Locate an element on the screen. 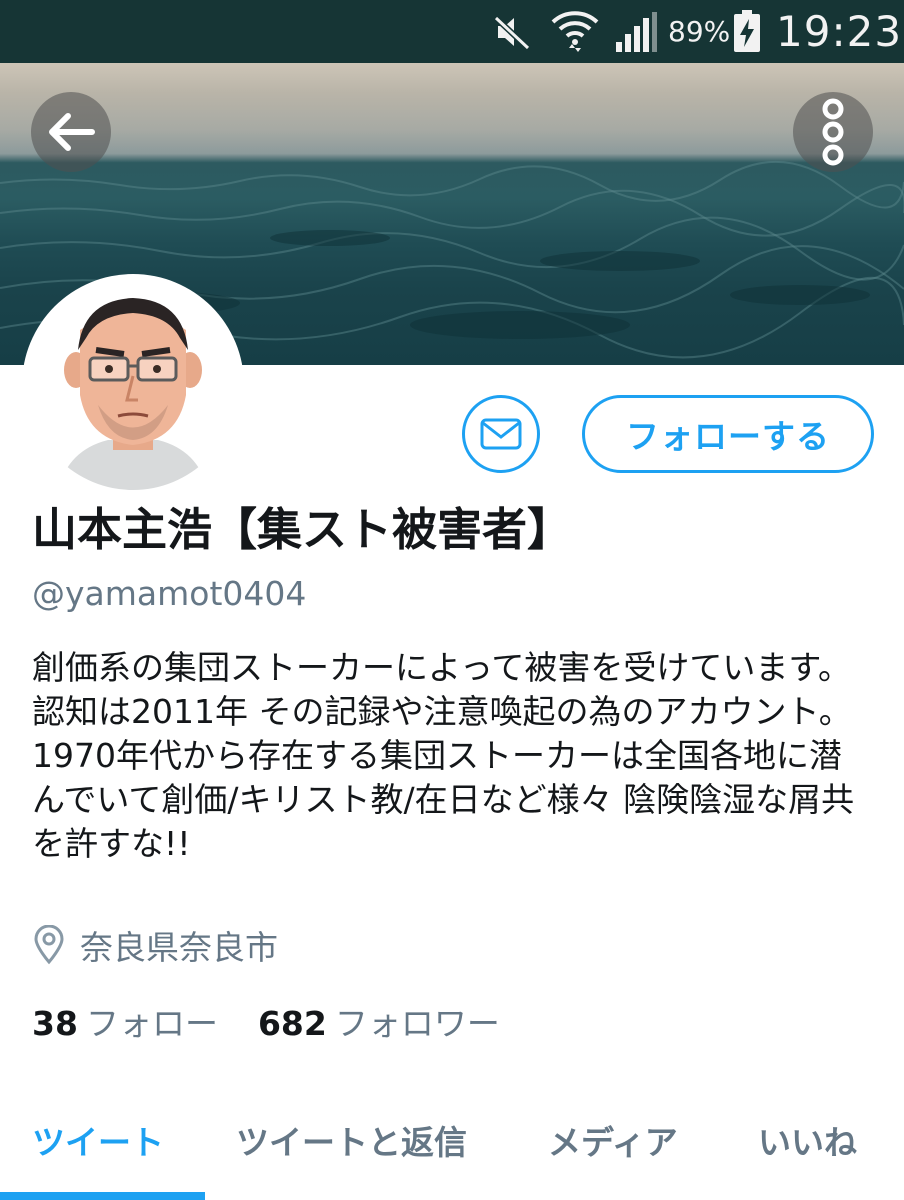 This screenshot has width=904, height=1200. tab-likes: いいね is located at coordinates (807, 1143).